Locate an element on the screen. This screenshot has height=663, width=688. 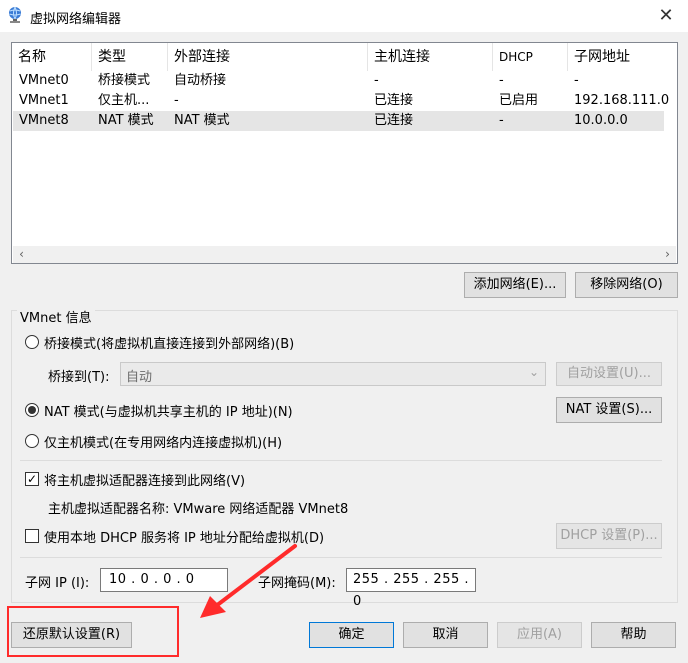
vmnet-info-title: VMnet 信息 is located at coordinates (56, 316).